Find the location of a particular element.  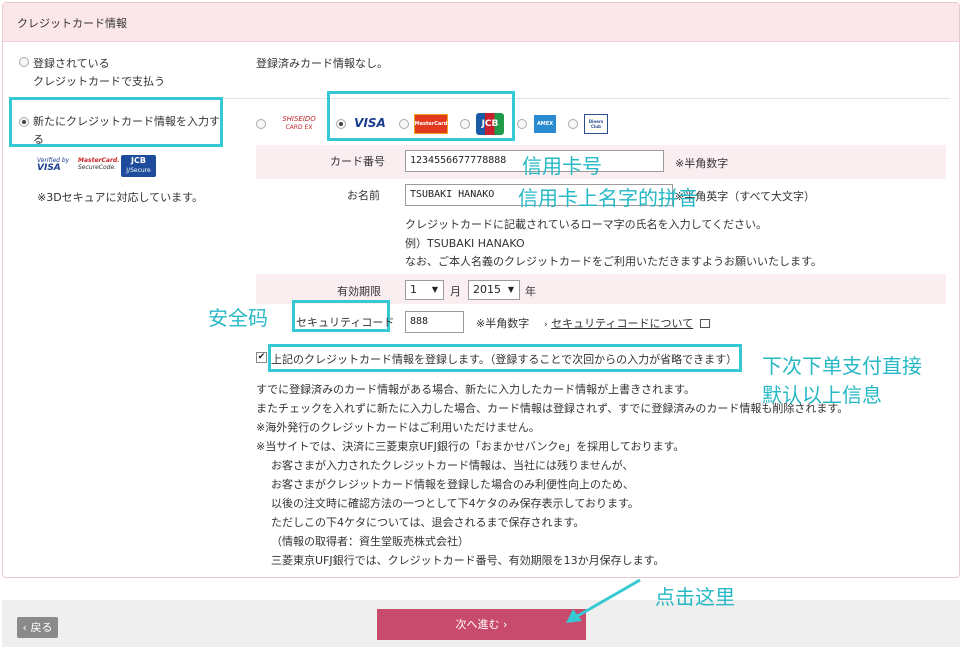

name-help-2: 例）TSUBAKI HANAKO is located at coordinates (465, 243).